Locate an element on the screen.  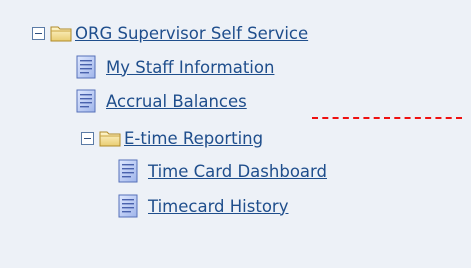
link-e-time-reporting: E-time Reporting is located at coordinates (193, 138).